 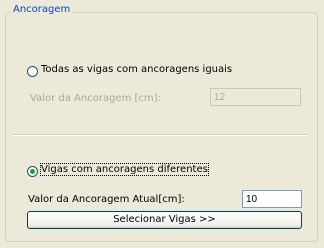 What do you see at coordinates (32, 71) in the screenshot?
I see `radio-equal-anchorage` at bounding box center [32, 71].